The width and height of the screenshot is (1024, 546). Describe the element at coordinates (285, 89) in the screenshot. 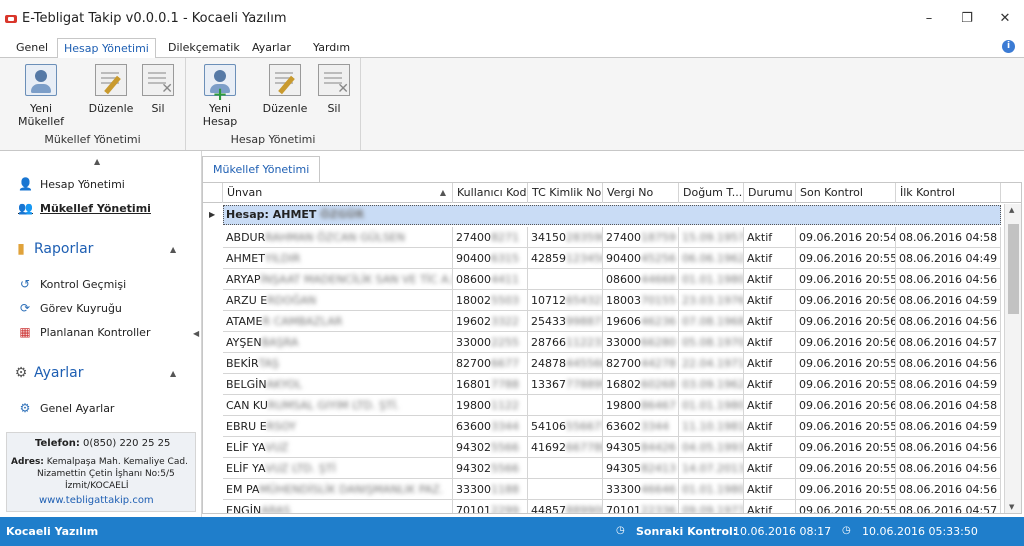

I see `edit-account-button: Düzenle` at that location.